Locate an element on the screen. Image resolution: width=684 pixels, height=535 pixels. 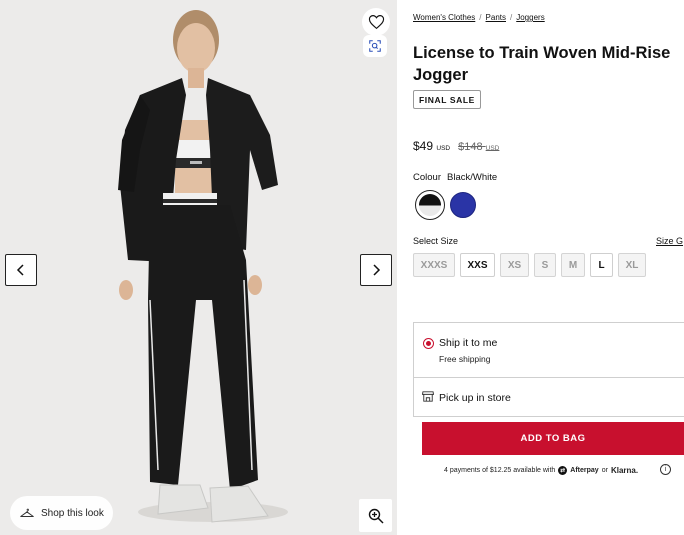
breadcrumb: Women's Clothes / Pants / Joggers is located at coordinates (479, 17).